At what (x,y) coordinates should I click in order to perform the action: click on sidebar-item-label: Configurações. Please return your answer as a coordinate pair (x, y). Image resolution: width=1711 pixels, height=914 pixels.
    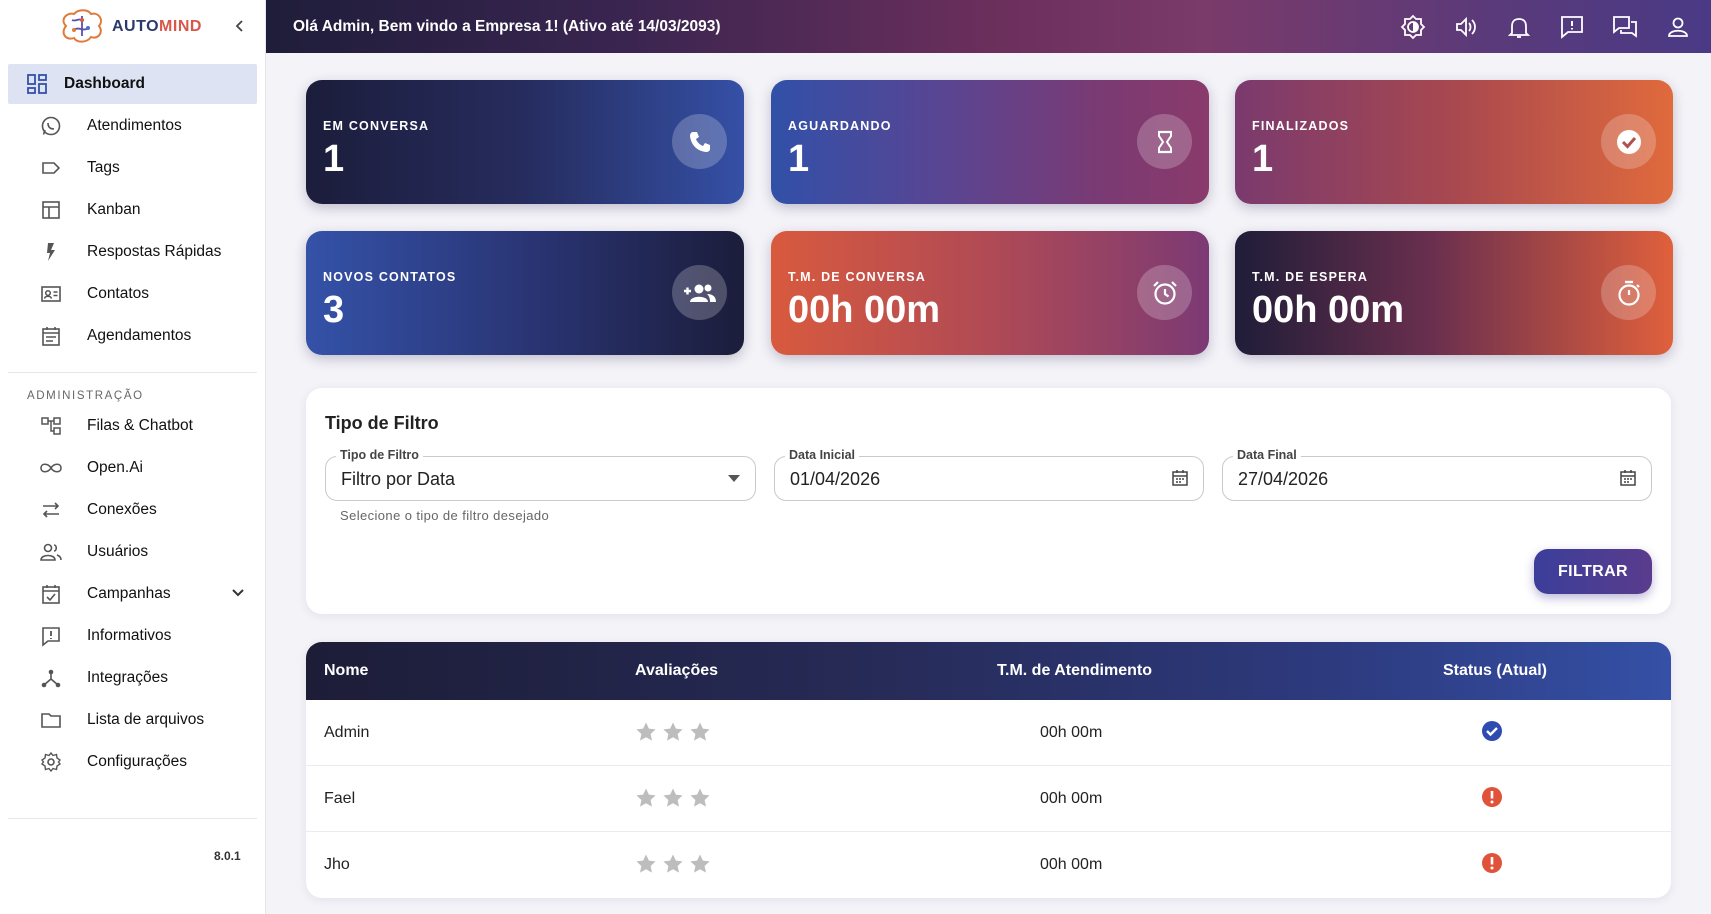
    Looking at the image, I should click on (137, 761).